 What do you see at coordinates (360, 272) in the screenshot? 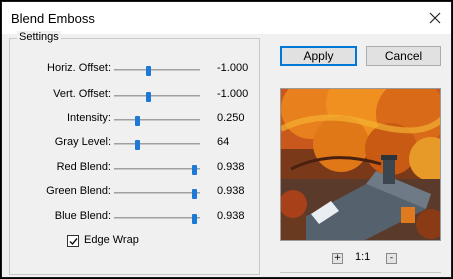
I see `divider` at bounding box center [360, 272].